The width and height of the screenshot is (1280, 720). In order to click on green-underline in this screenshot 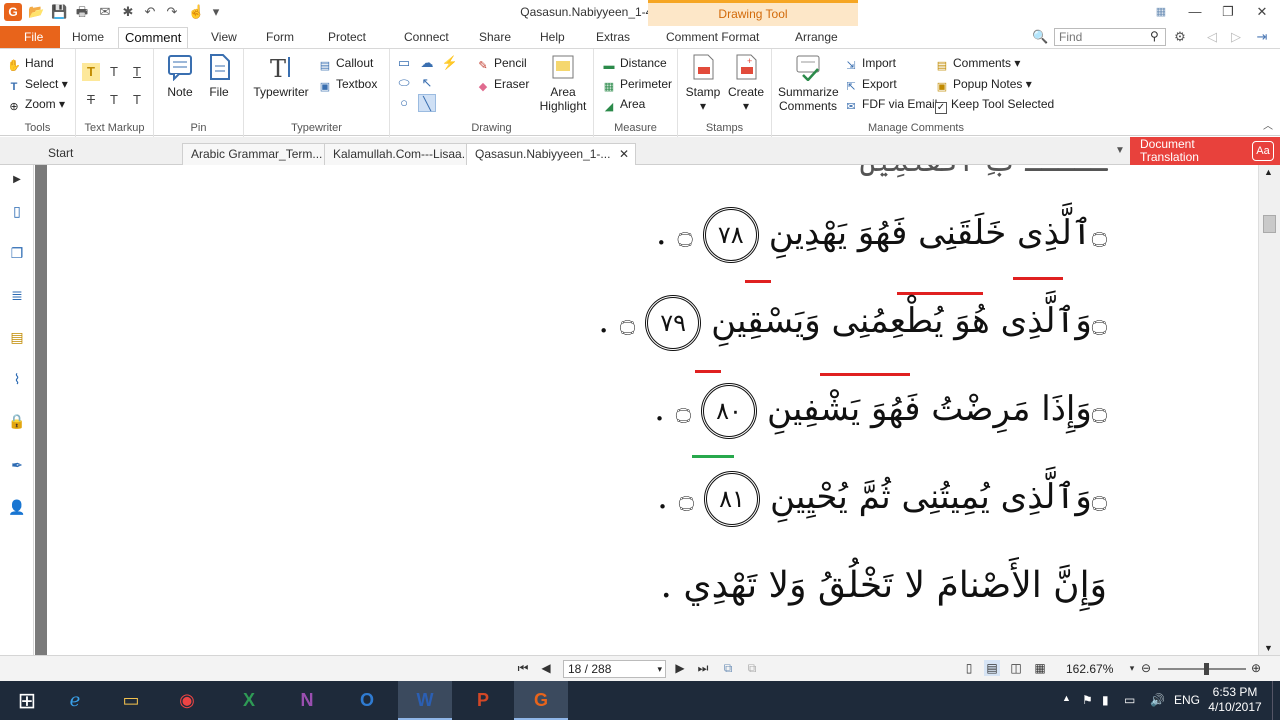, I will do `click(713, 456)`.